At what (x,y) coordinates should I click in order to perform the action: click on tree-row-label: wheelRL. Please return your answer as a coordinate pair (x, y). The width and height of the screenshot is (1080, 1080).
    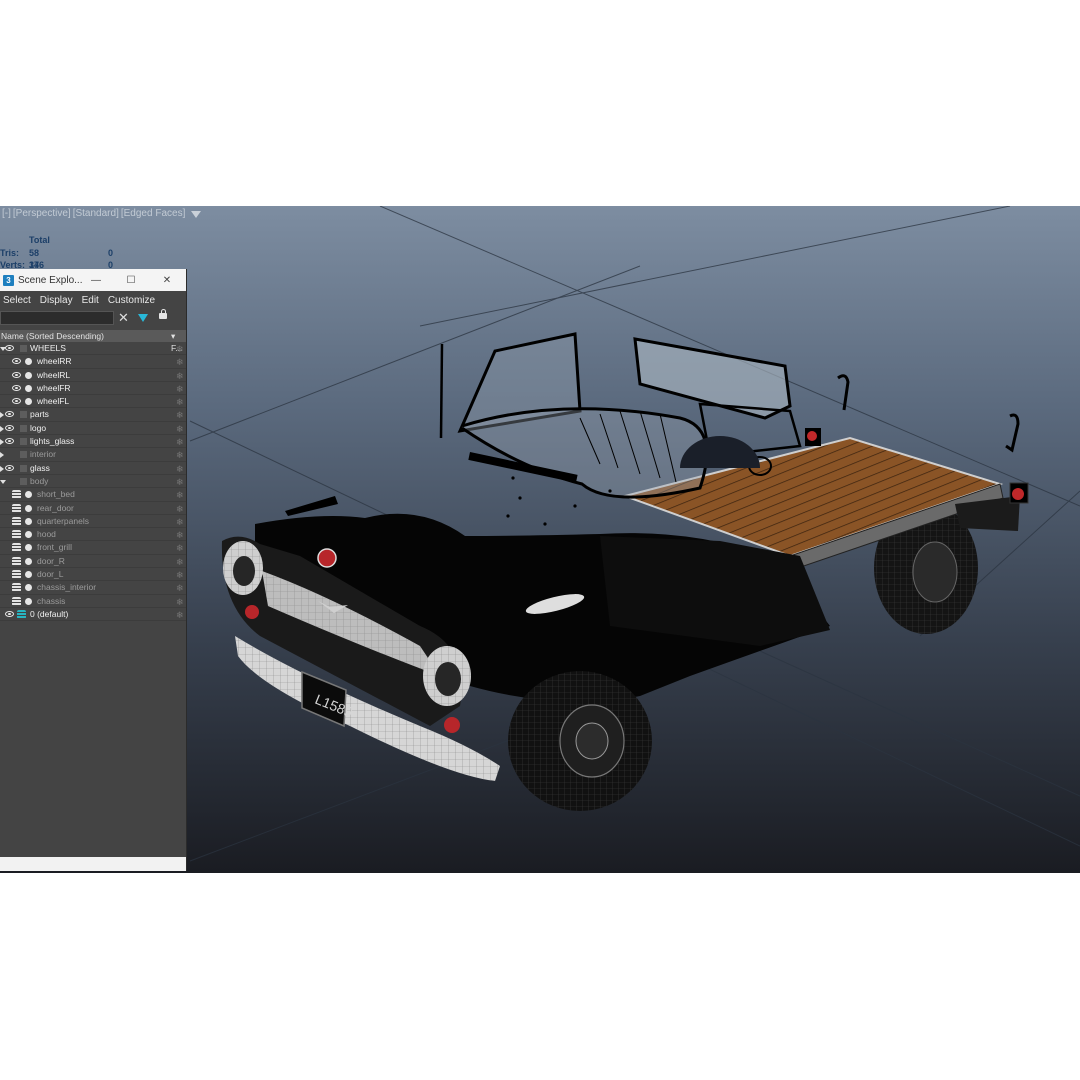
    Looking at the image, I should click on (54, 374).